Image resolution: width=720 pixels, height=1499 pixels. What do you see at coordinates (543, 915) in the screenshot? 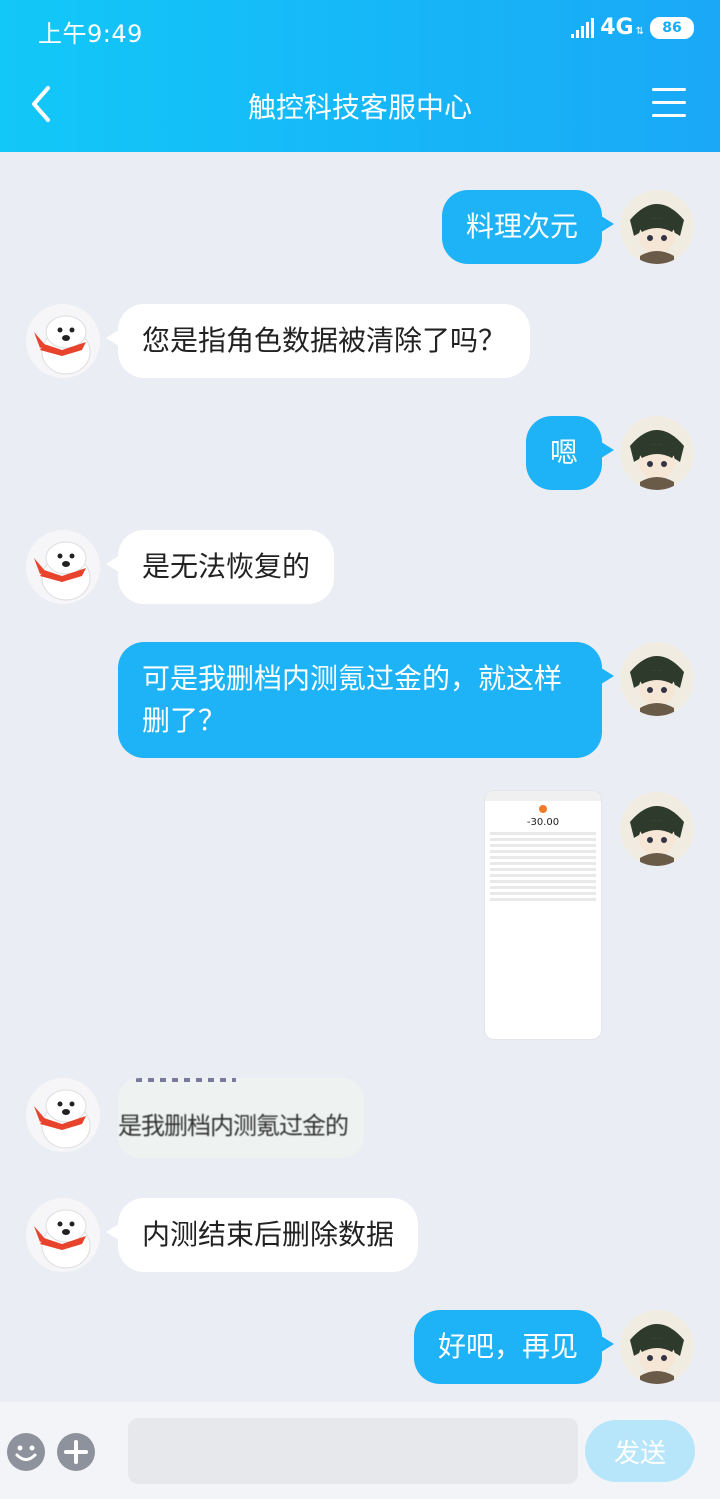
I see `receipt-screenshot-image: -30.00` at bounding box center [543, 915].